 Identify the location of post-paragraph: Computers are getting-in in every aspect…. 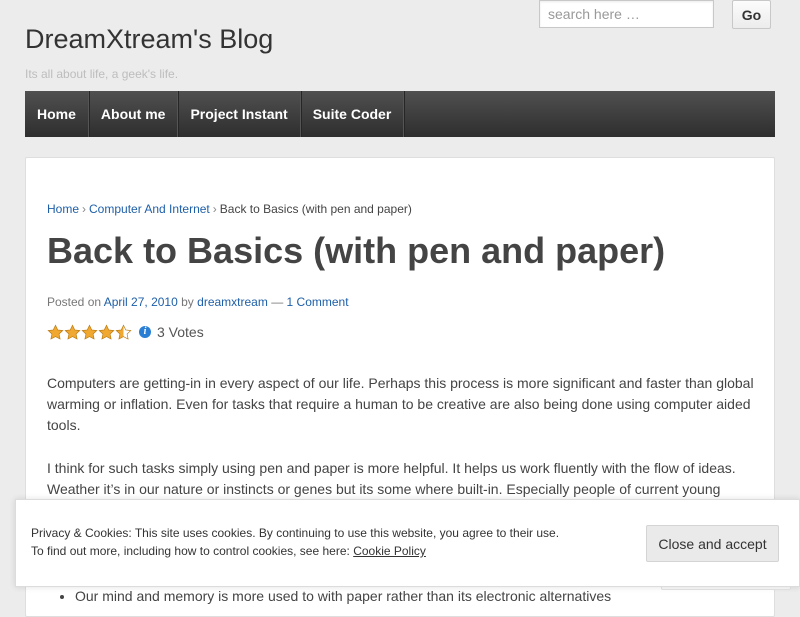
(400, 404).